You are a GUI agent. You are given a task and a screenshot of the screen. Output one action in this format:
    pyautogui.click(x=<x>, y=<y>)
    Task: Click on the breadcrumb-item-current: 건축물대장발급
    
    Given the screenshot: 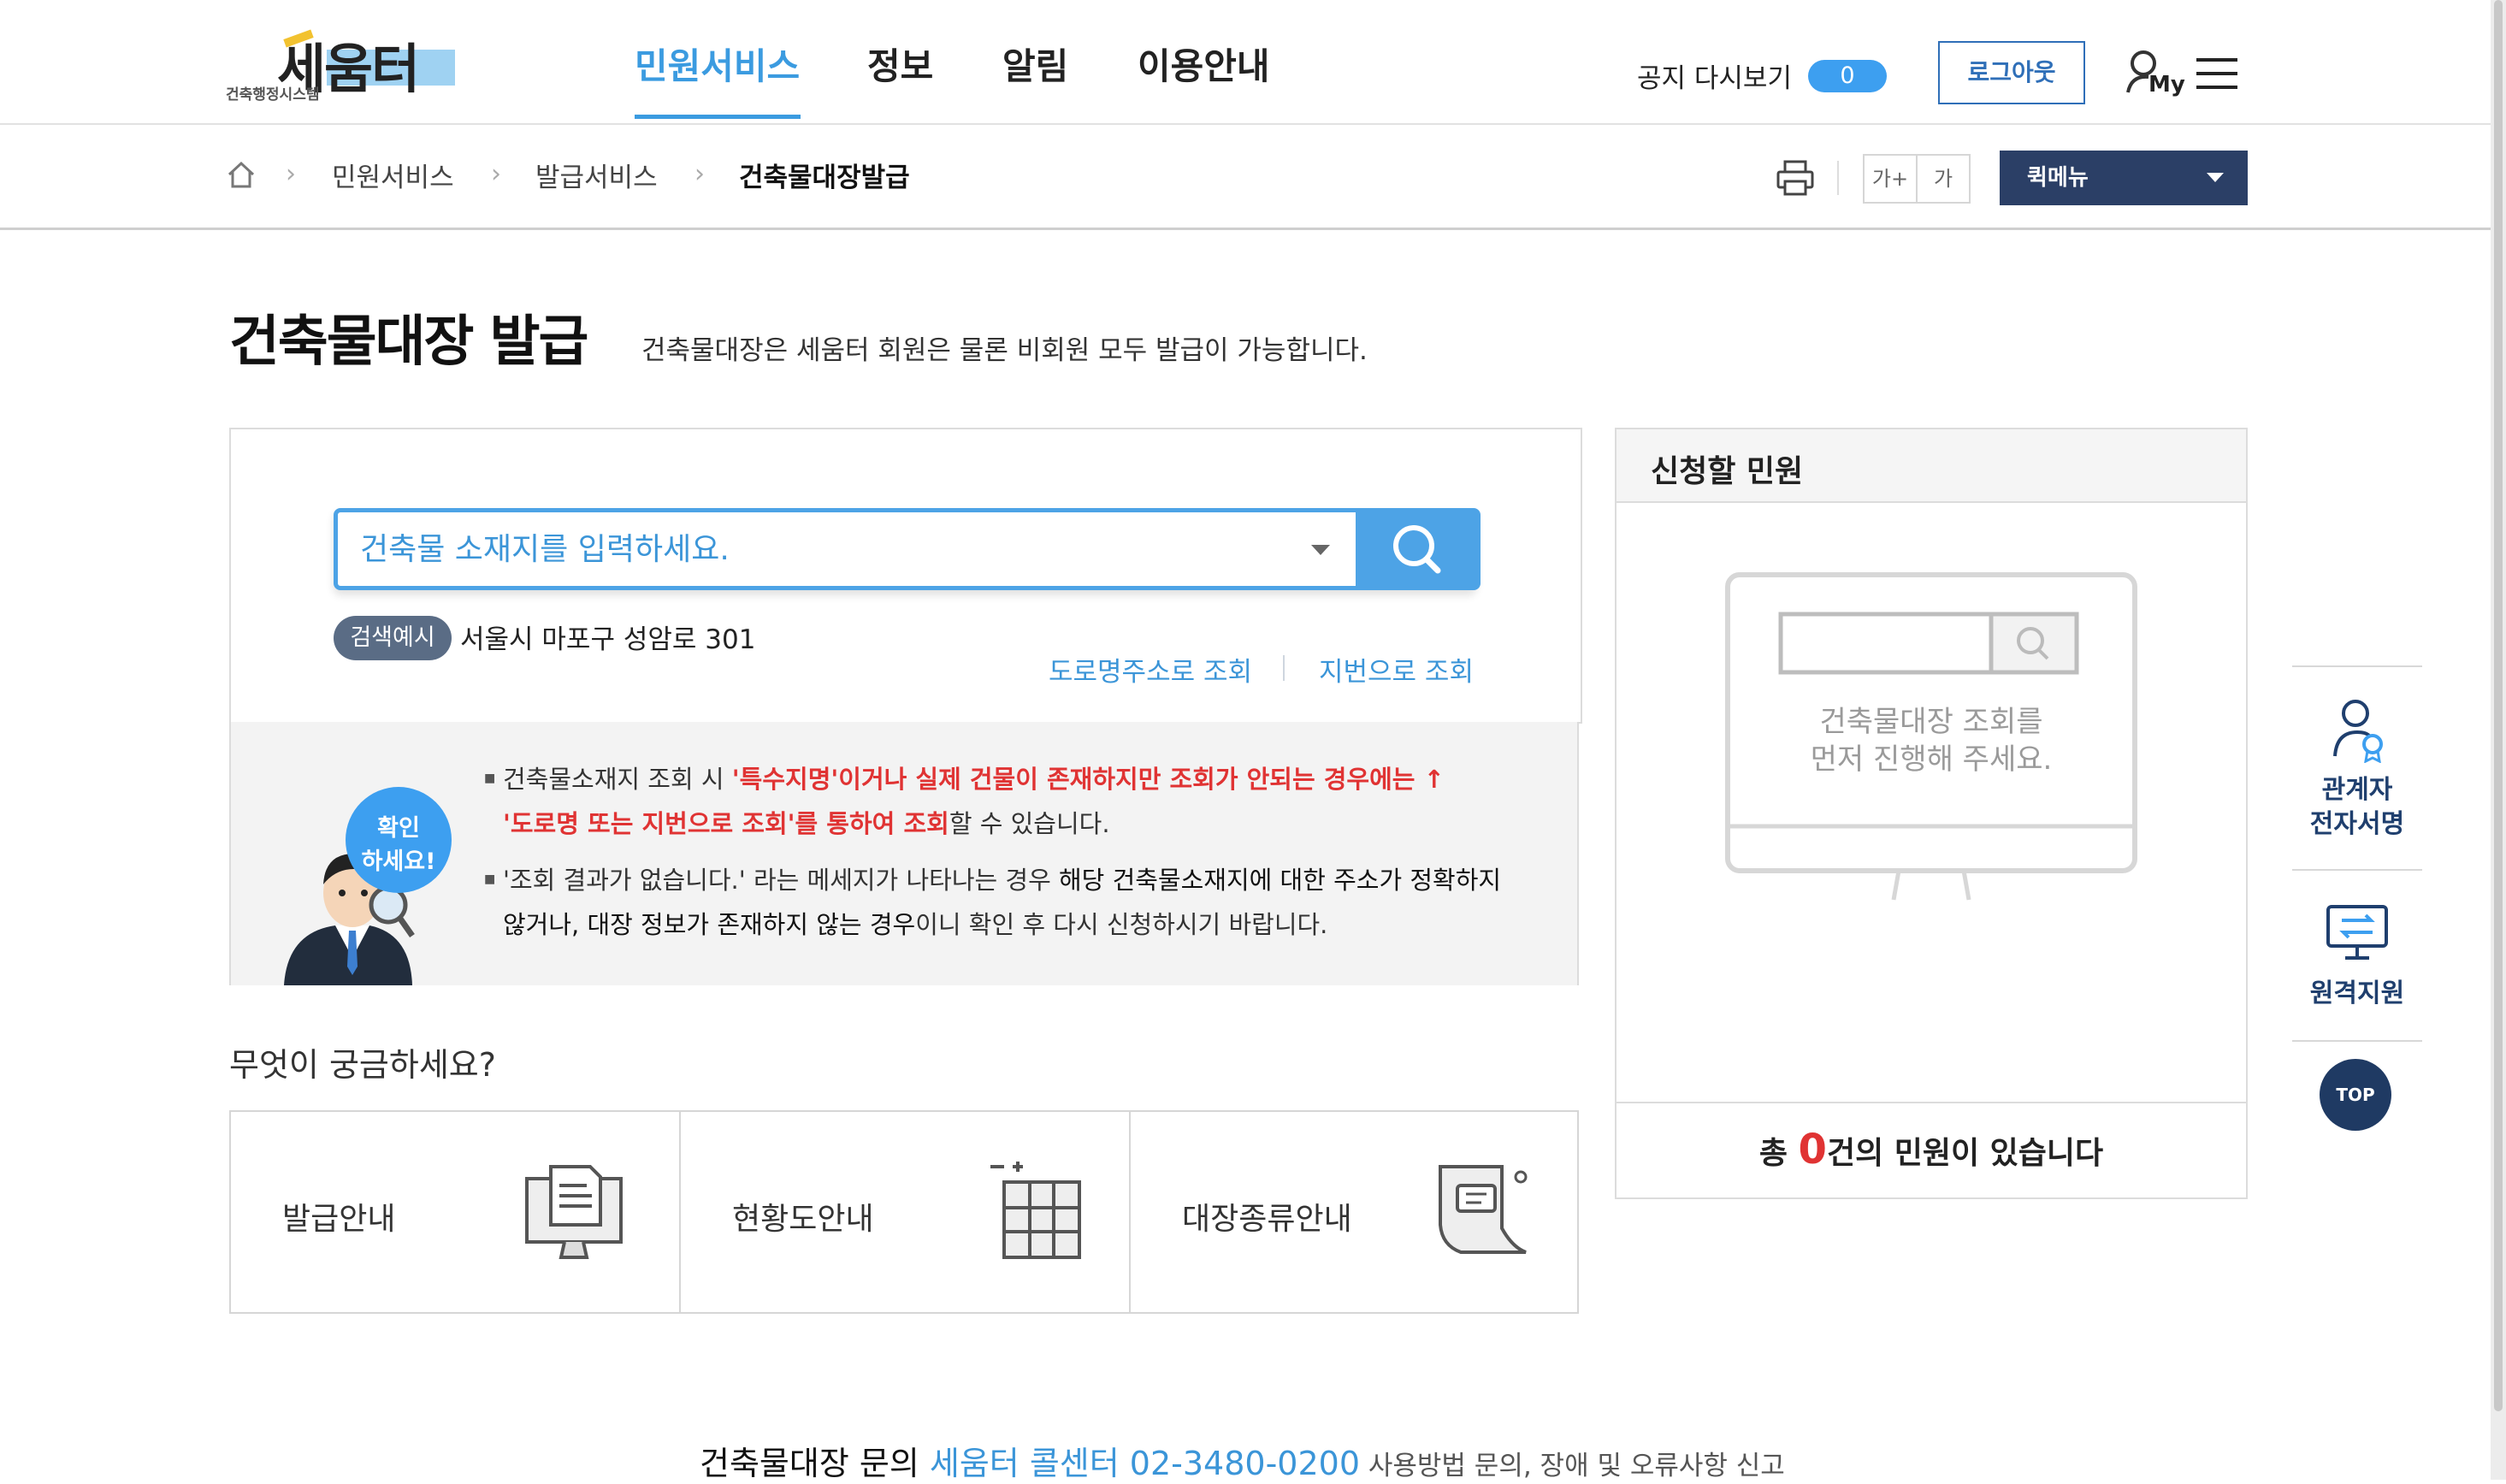 What is the action you would take?
    pyautogui.click(x=824, y=178)
    